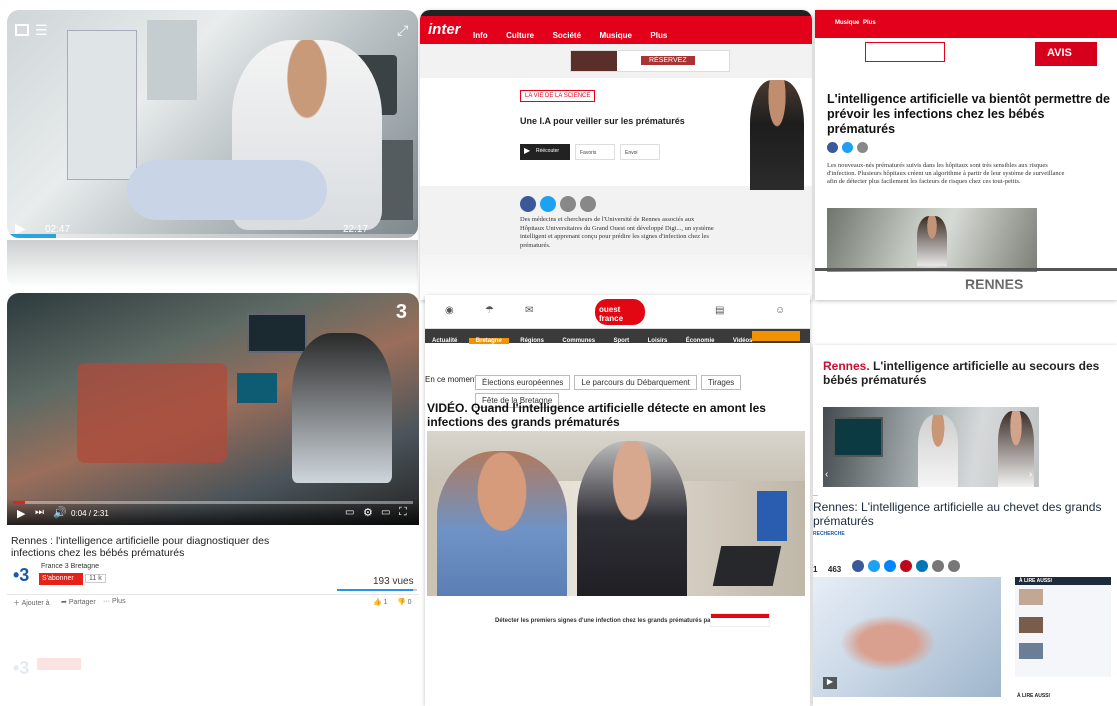 Image resolution: width=1117 pixels, height=706 pixels. Describe the element at coordinates (349, 512) in the screenshot. I see `subtitles-icon: ▭` at that location.